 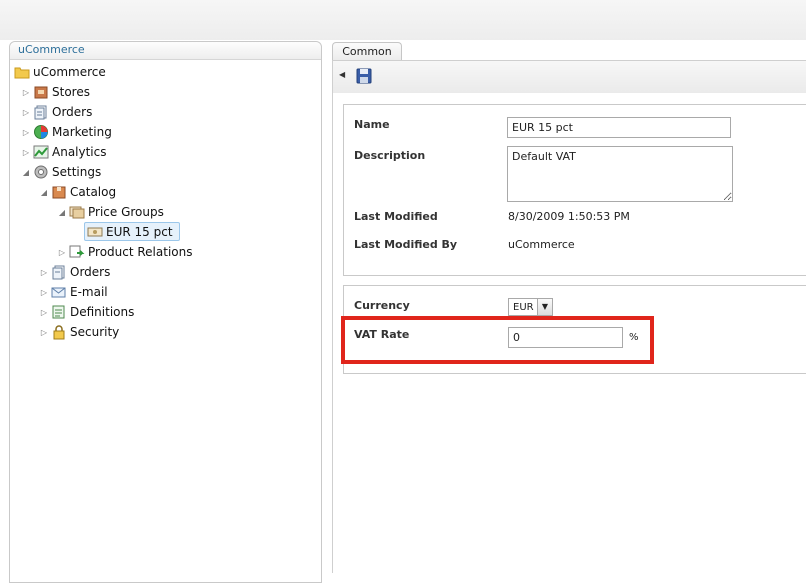 What do you see at coordinates (390, 155) in the screenshot?
I see `description-label: Description` at bounding box center [390, 155].